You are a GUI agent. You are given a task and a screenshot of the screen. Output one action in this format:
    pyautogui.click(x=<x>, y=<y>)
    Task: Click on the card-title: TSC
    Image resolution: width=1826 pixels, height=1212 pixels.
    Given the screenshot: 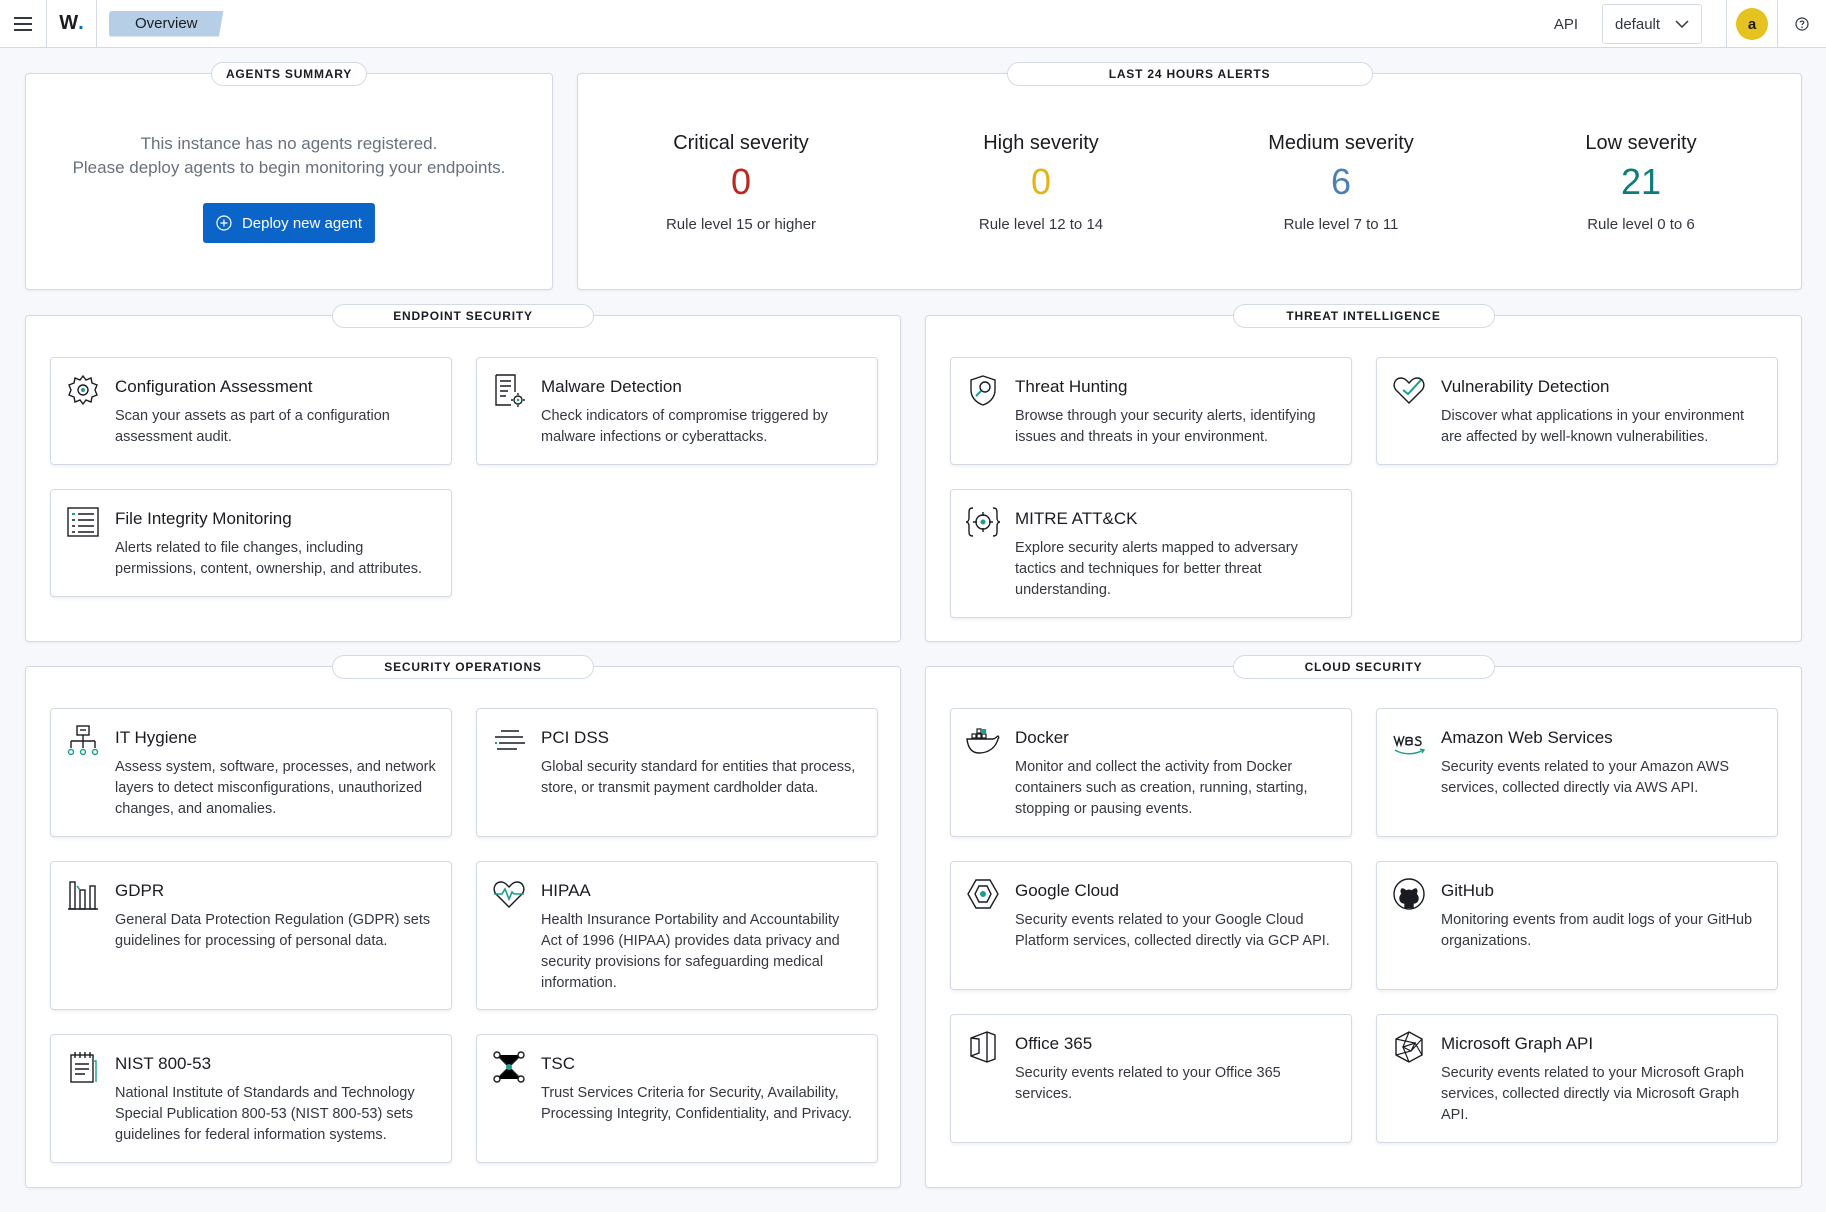 What is the action you would take?
    pyautogui.click(x=558, y=1063)
    